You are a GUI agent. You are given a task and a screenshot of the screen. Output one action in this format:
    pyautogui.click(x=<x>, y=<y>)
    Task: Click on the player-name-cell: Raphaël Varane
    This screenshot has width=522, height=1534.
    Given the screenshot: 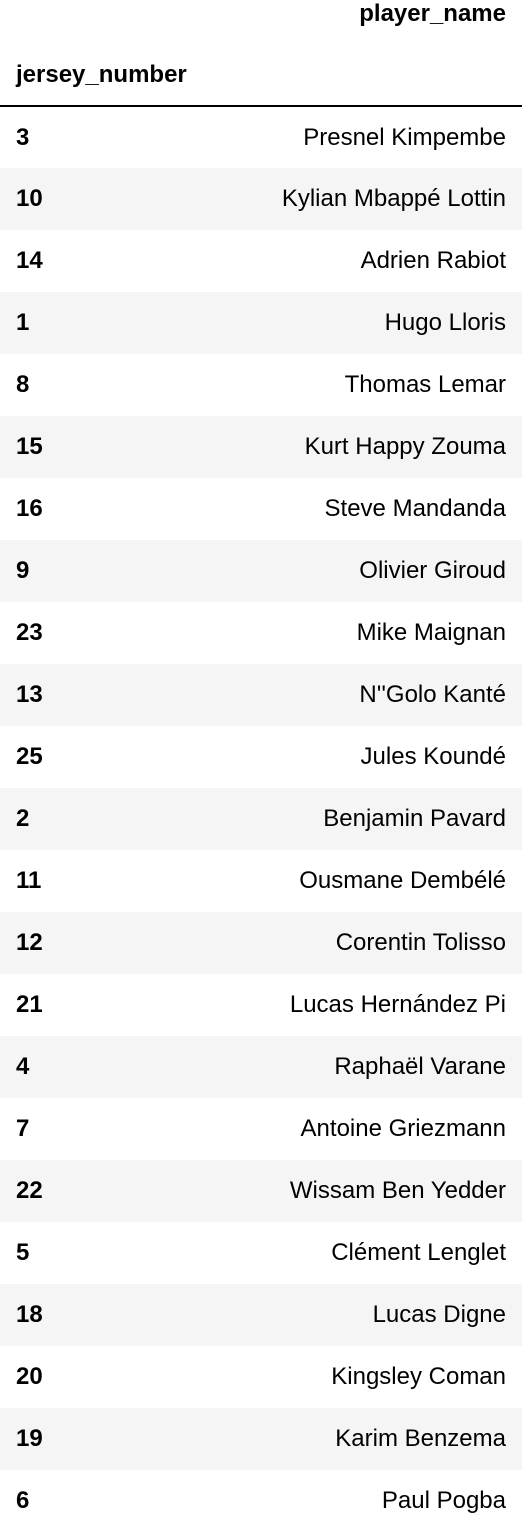 What is the action you would take?
    pyautogui.click(x=391, y=1067)
    